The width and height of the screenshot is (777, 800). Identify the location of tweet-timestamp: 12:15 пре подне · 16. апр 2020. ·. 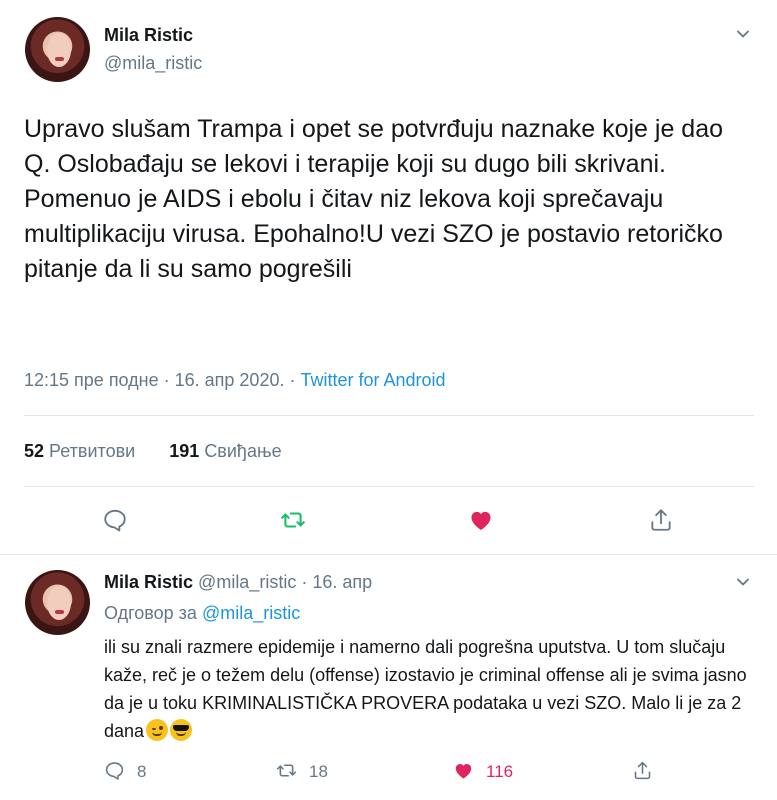
(162, 380).